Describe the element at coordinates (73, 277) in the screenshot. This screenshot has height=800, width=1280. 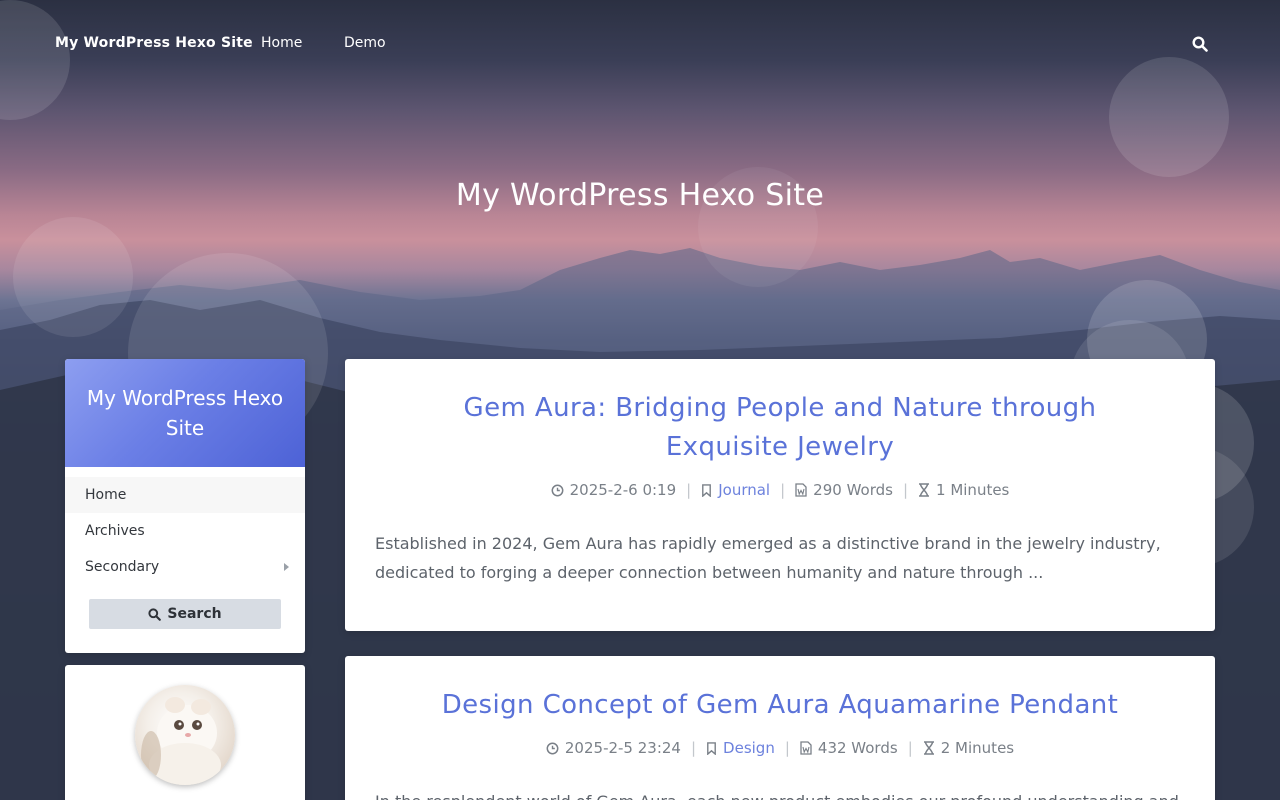
I see `decor-bubble` at that location.